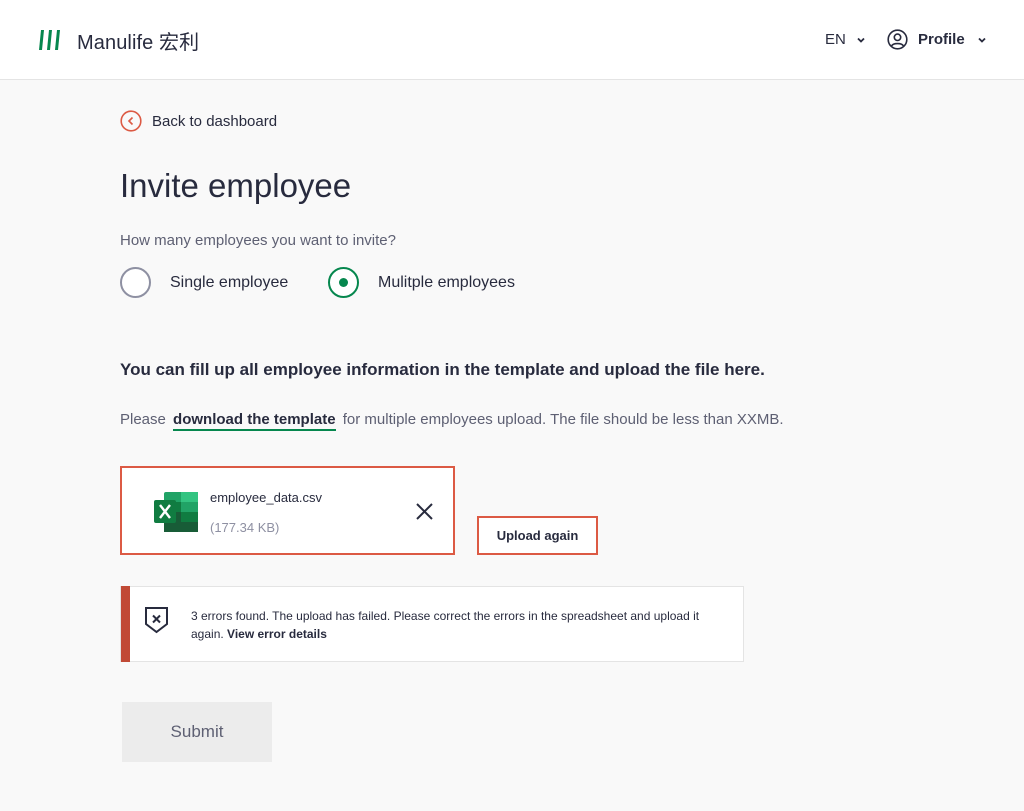  I want to click on uploaded-file-card: employee_data.csv (177.34 KB), so click(287, 510).